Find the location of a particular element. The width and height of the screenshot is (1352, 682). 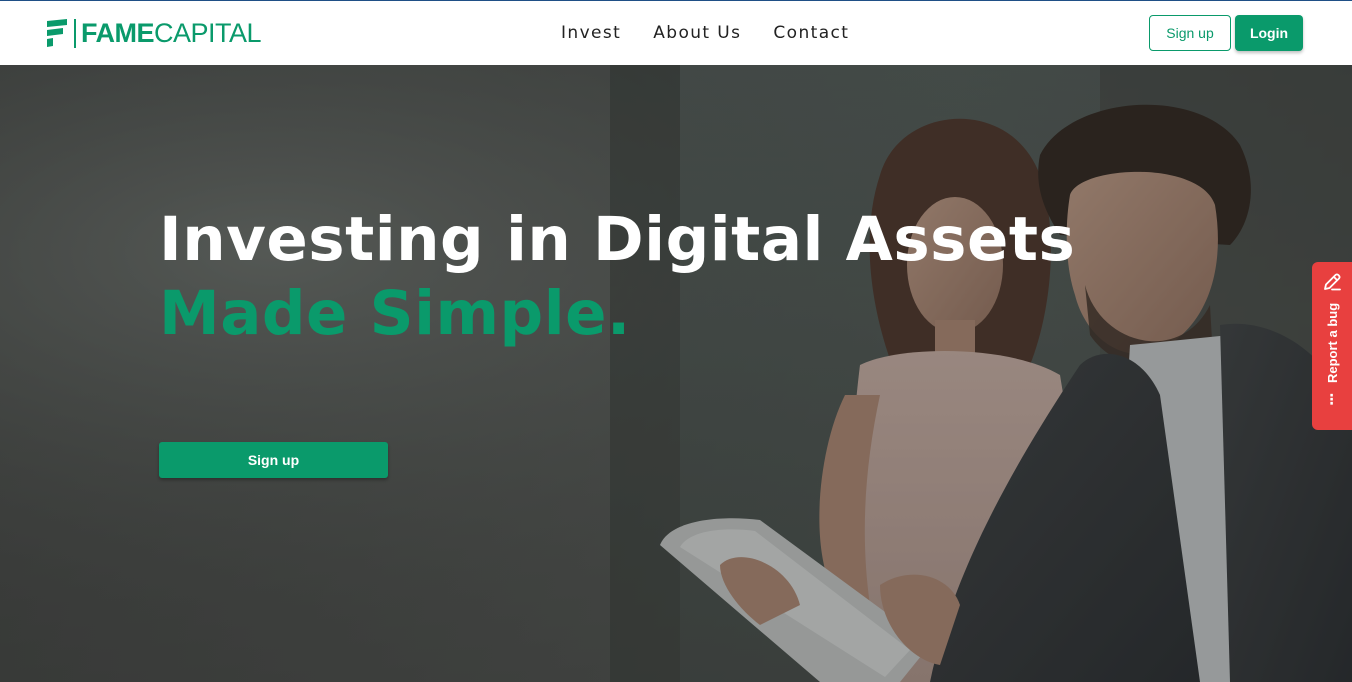

logo-wordmark: FAMECAPITAL is located at coordinates (171, 33).